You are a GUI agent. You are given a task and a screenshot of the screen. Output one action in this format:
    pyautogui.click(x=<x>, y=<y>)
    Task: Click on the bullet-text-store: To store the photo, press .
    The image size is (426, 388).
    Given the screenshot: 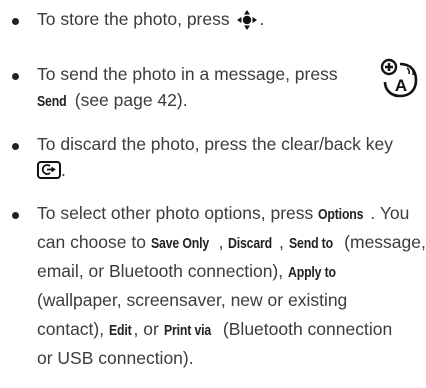 What is the action you would take?
    pyautogui.click(x=150, y=22)
    